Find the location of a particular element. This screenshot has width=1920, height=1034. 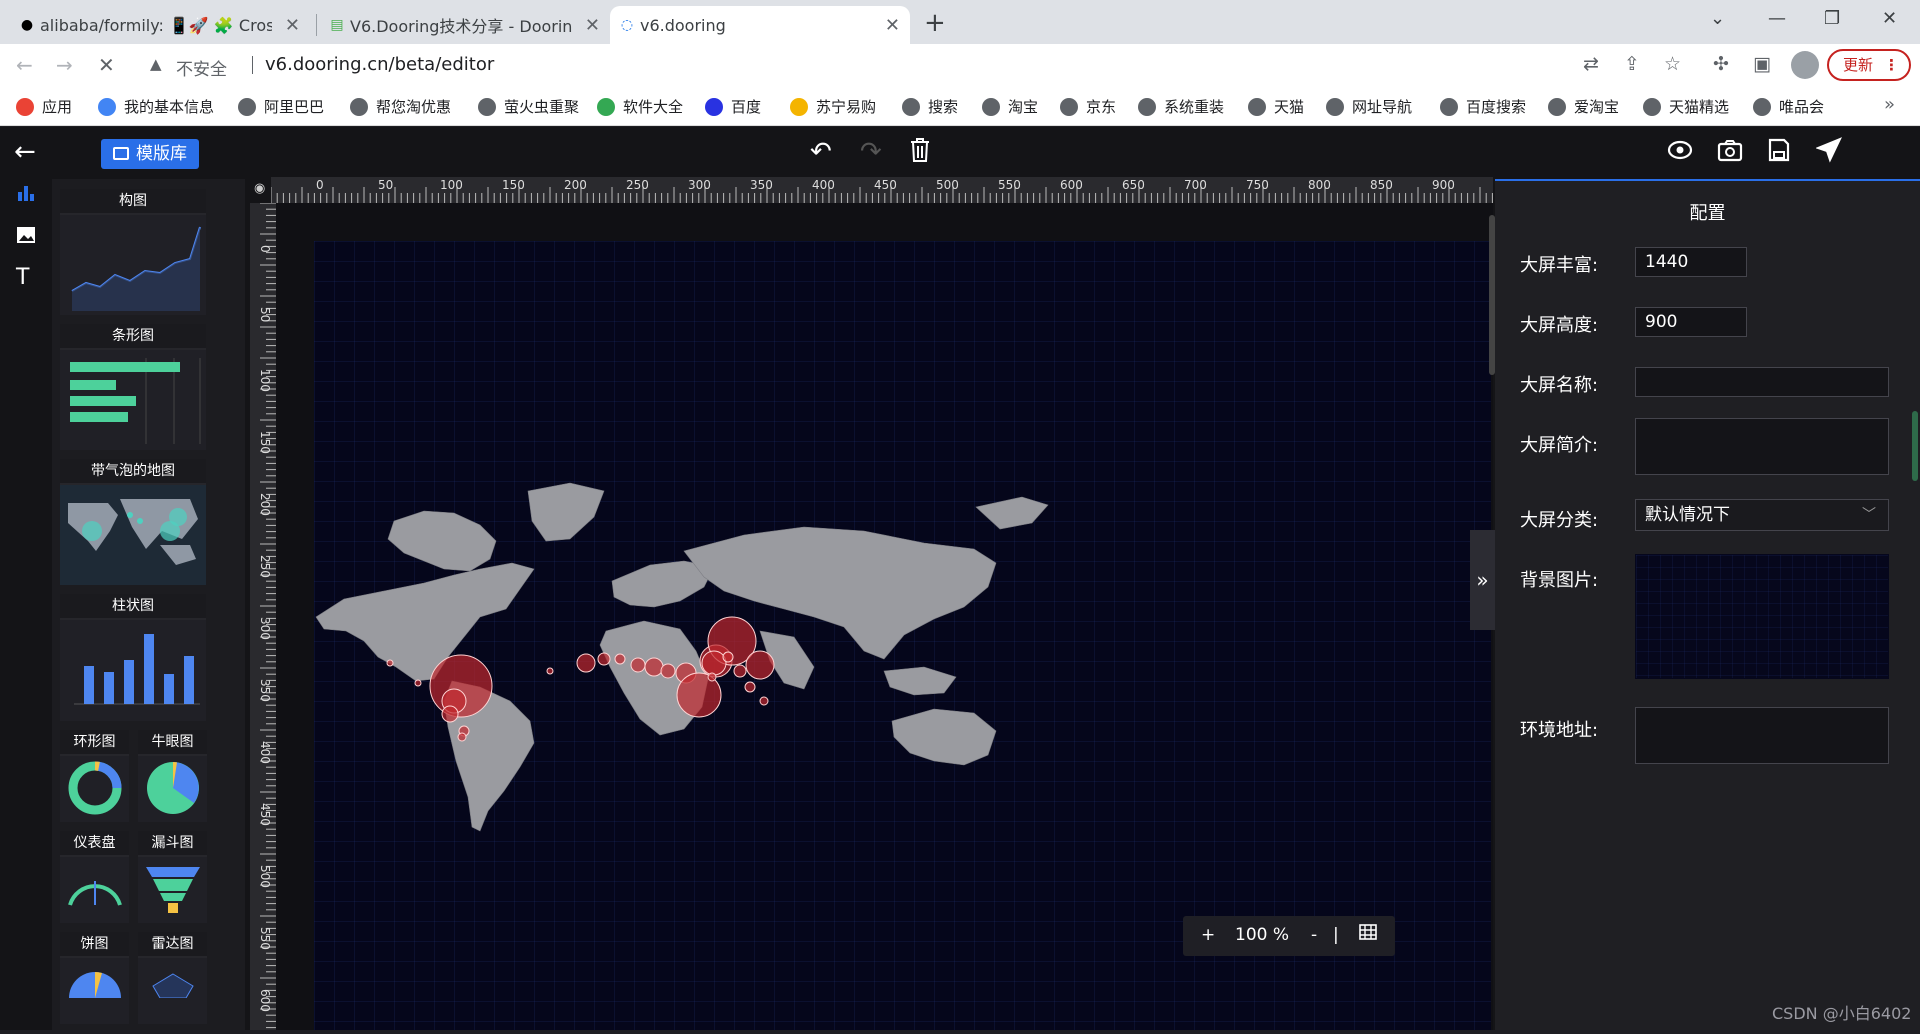

github-icon: ● is located at coordinates (27, 25).